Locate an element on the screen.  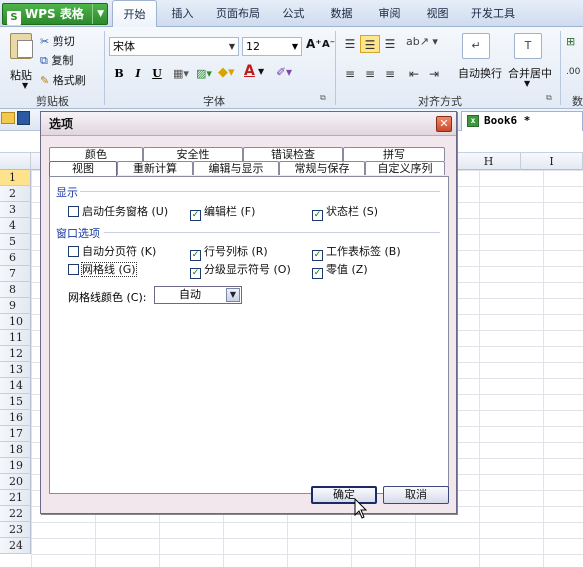
checkbox-gridlines: 网格线 (G) is located at coordinates (102, 269).